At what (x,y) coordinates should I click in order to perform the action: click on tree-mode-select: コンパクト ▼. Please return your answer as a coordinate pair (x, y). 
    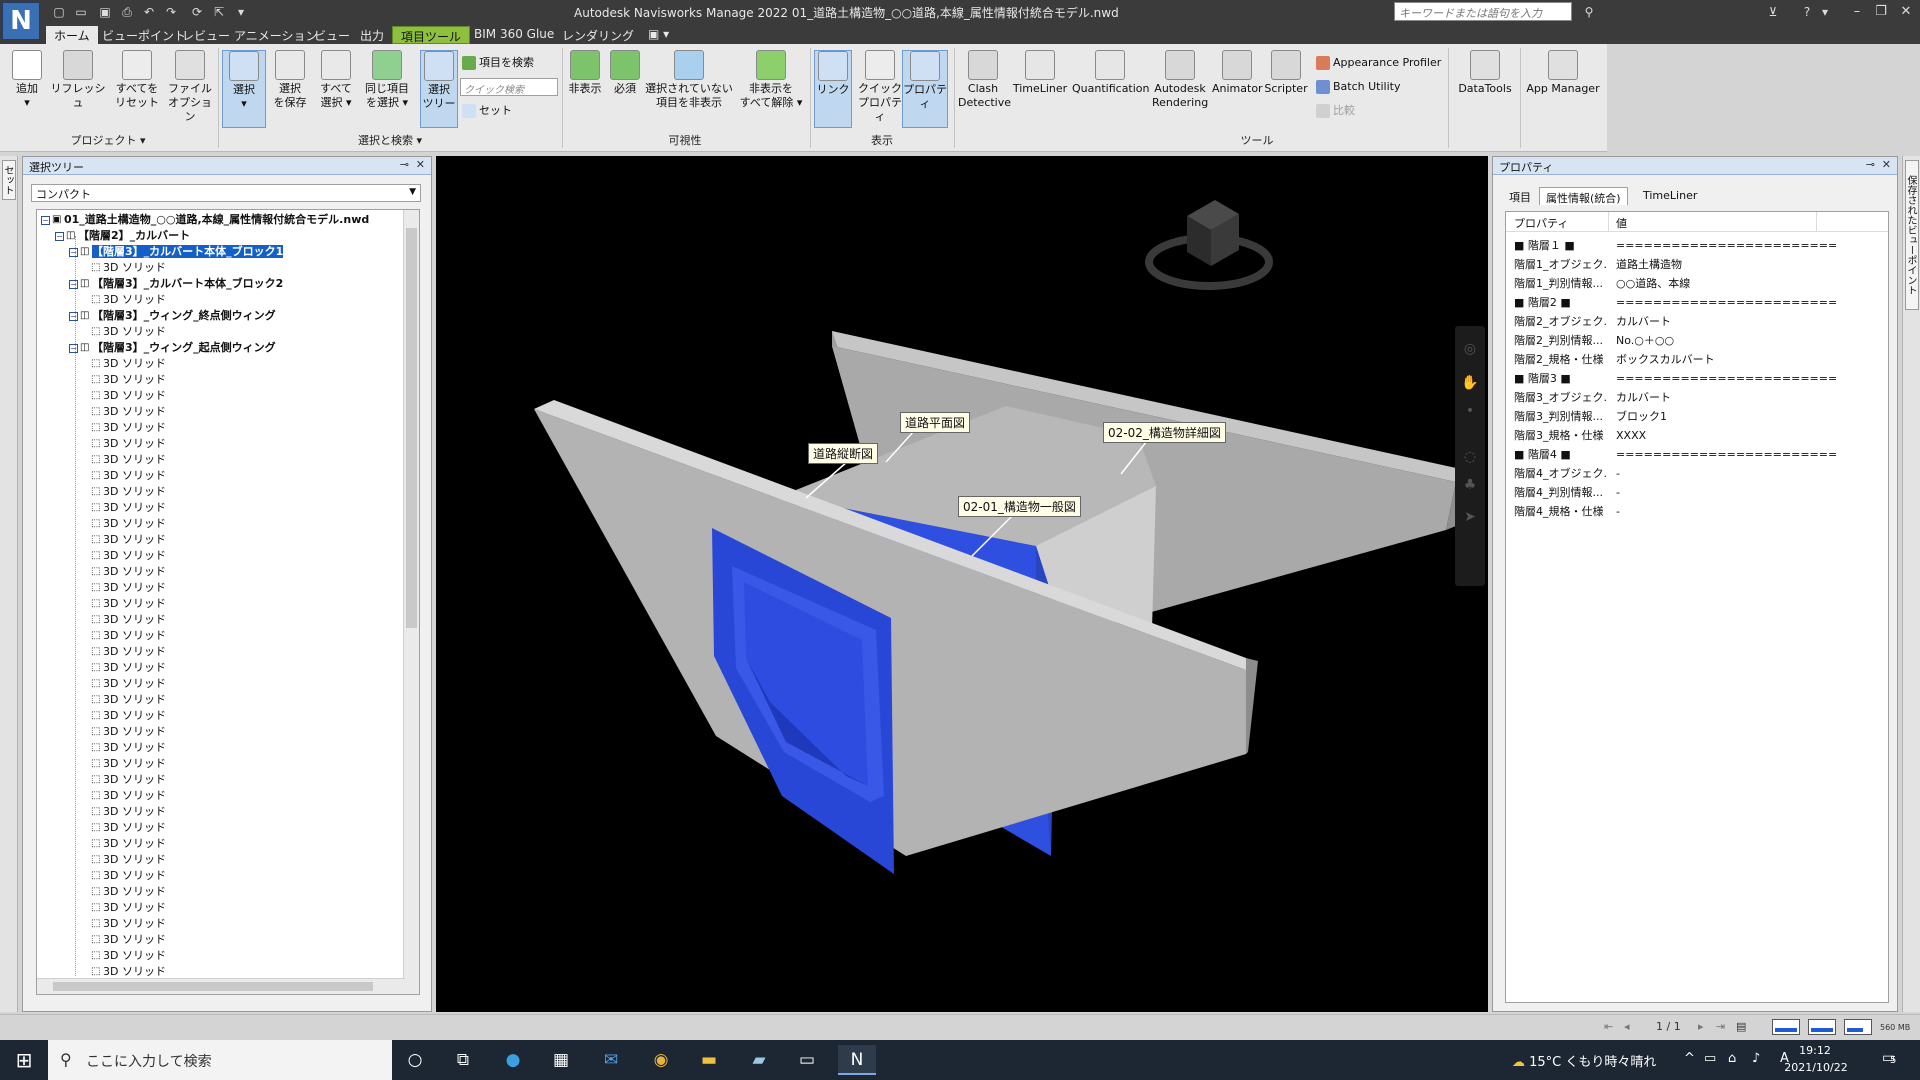
    Looking at the image, I should click on (226, 193).